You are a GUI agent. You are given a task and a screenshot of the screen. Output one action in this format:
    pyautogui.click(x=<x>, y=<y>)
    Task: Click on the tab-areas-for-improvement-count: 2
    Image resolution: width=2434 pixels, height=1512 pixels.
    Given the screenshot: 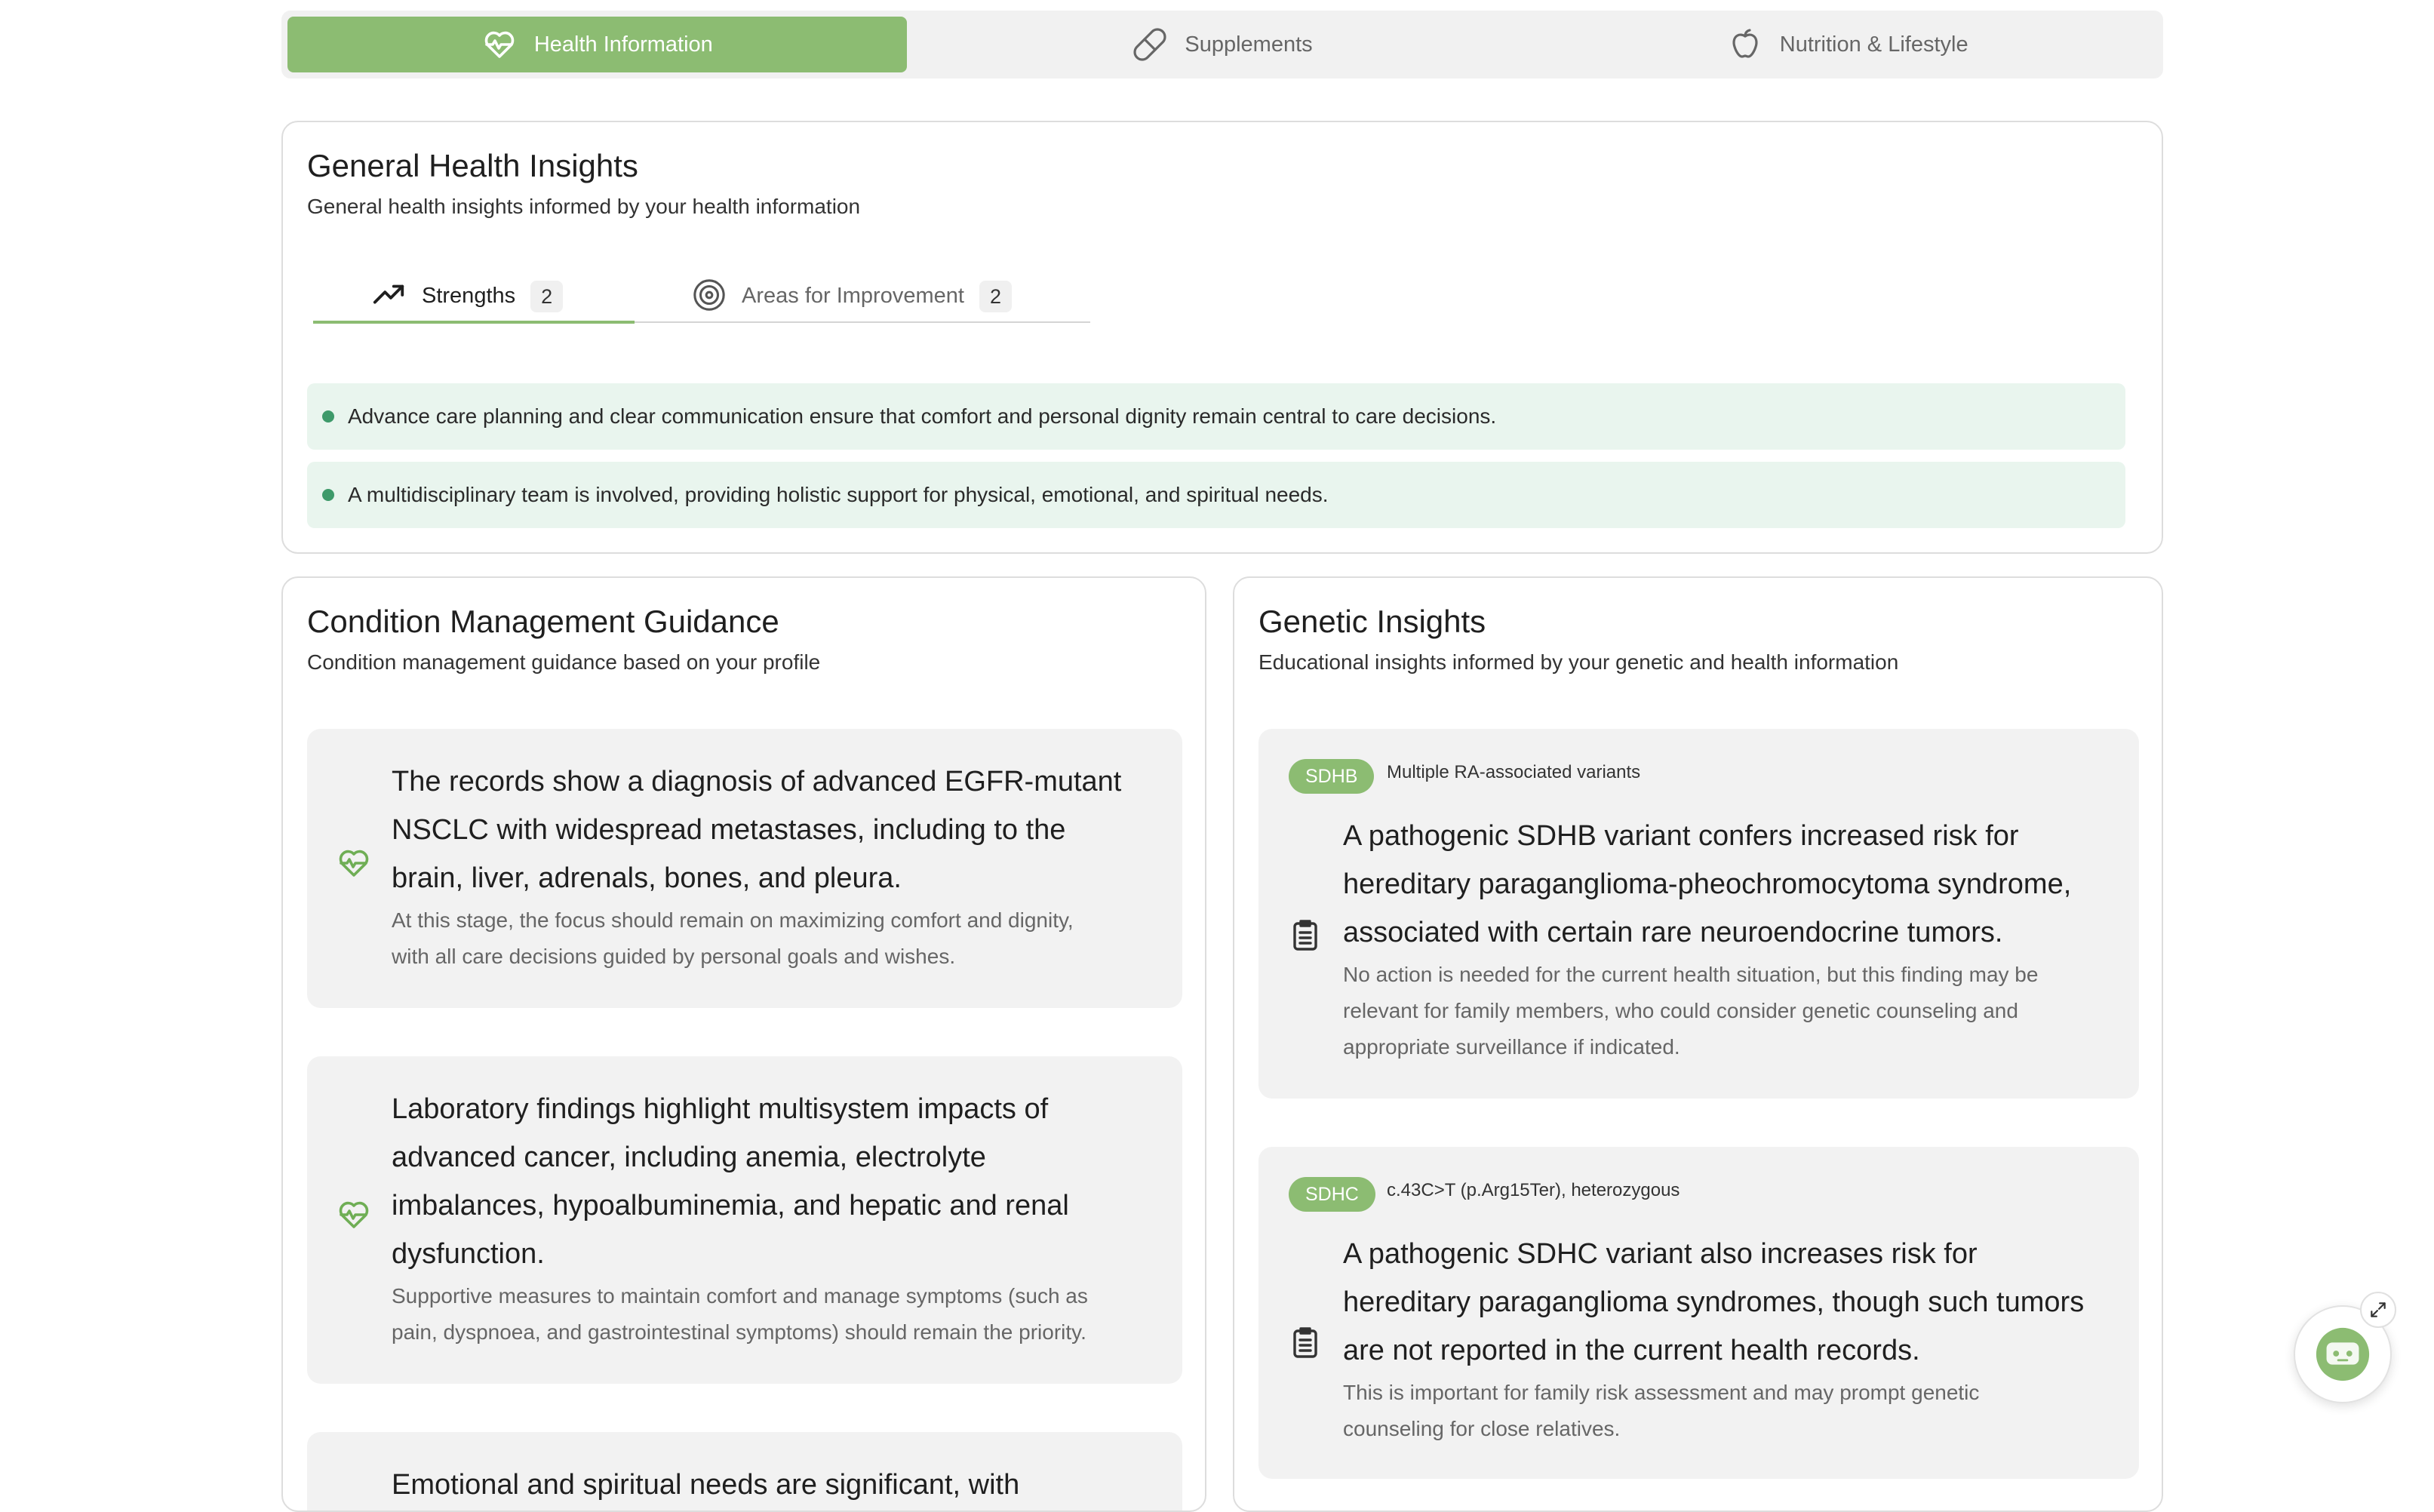 What is the action you would take?
    pyautogui.click(x=995, y=296)
    